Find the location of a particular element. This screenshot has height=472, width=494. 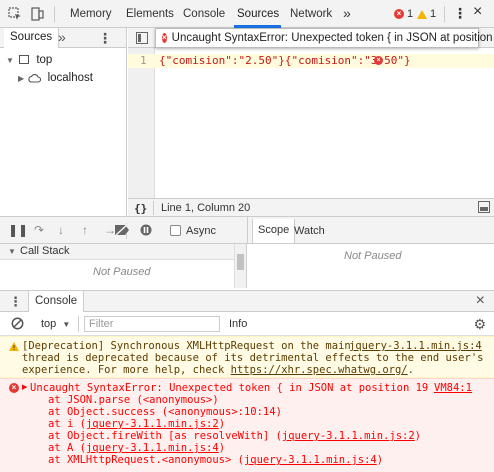

device-toolbar-icon is located at coordinates (37, 15).